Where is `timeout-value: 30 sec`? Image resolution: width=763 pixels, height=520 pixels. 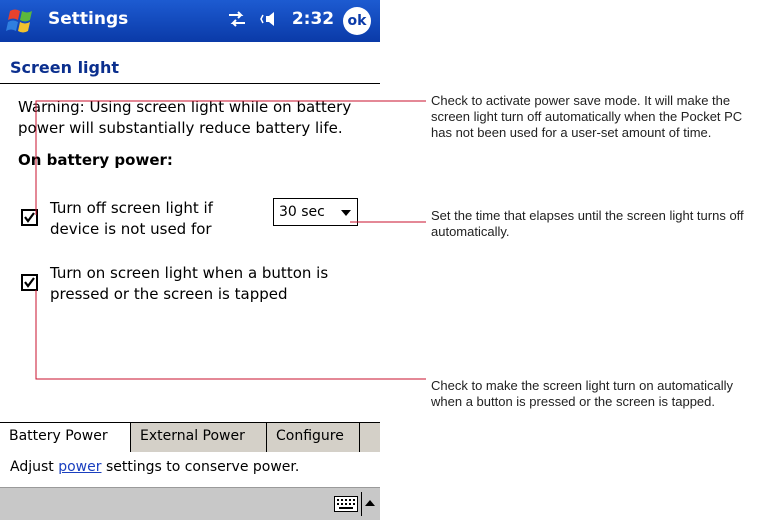 timeout-value: 30 sec is located at coordinates (302, 212).